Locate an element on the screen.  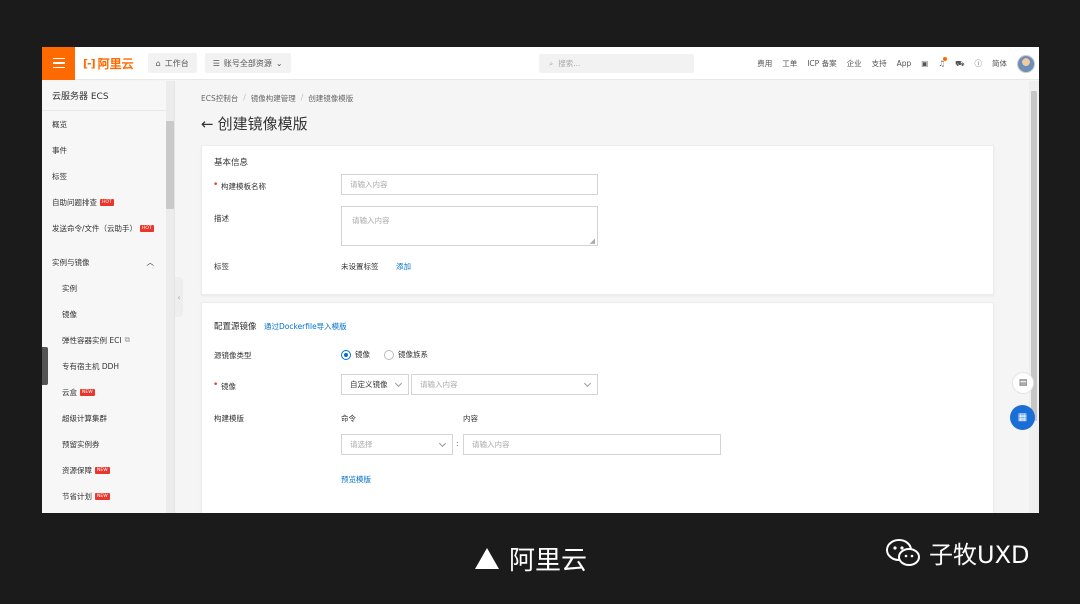
resize-handle-icon: ◢ is located at coordinates (592, 241).